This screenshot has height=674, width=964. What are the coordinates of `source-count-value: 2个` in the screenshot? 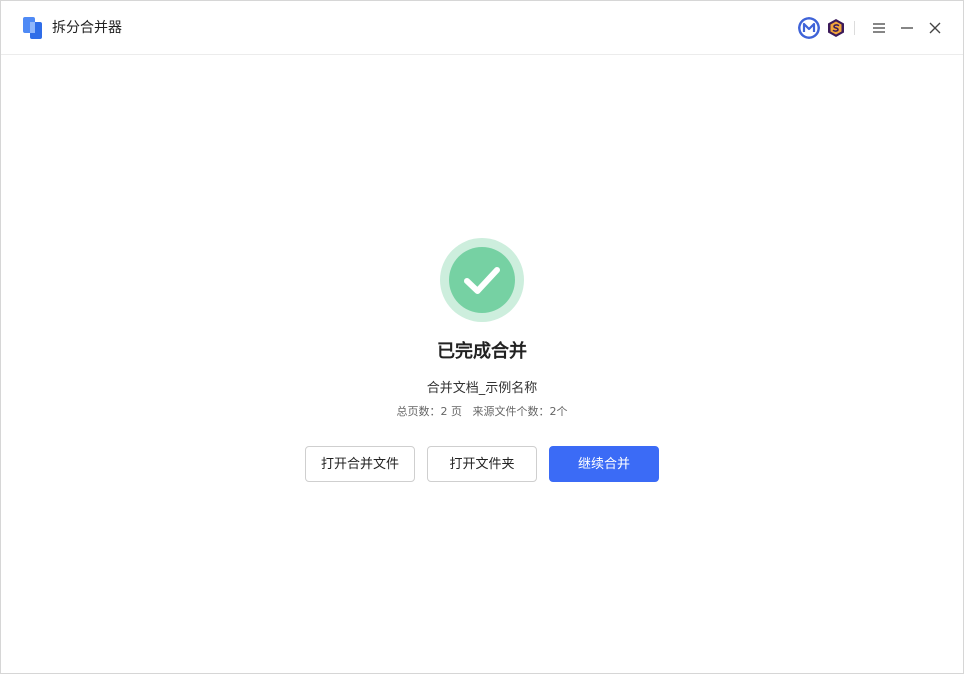 It's located at (558, 411).